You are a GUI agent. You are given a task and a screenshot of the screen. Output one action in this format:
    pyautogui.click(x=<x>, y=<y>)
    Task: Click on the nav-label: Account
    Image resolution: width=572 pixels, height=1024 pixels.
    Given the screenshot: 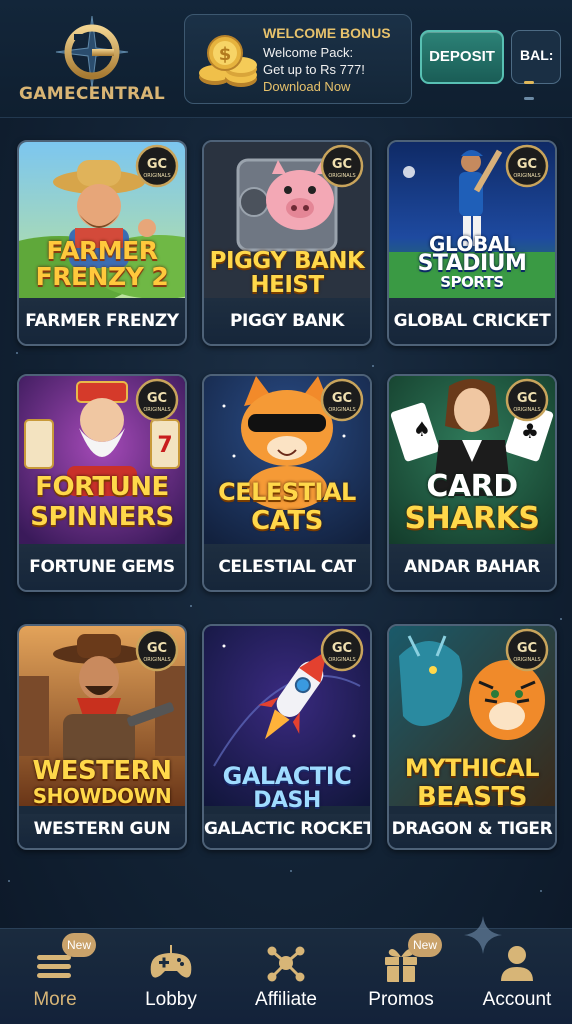 What is the action you would take?
    pyautogui.click(x=517, y=999)
    